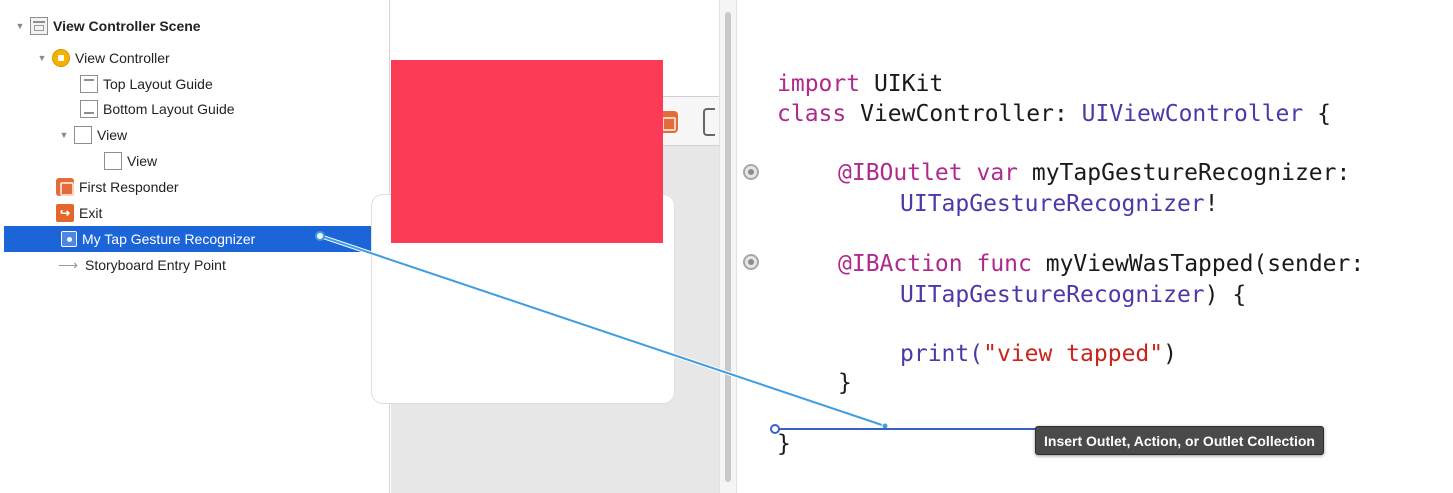 The image size is (1453, 493). What do you see at coordinates (1184, 173) in the screenshot?
I see `code-text: myTapGestureRecognizer:` at bounding box center [1184, 173].